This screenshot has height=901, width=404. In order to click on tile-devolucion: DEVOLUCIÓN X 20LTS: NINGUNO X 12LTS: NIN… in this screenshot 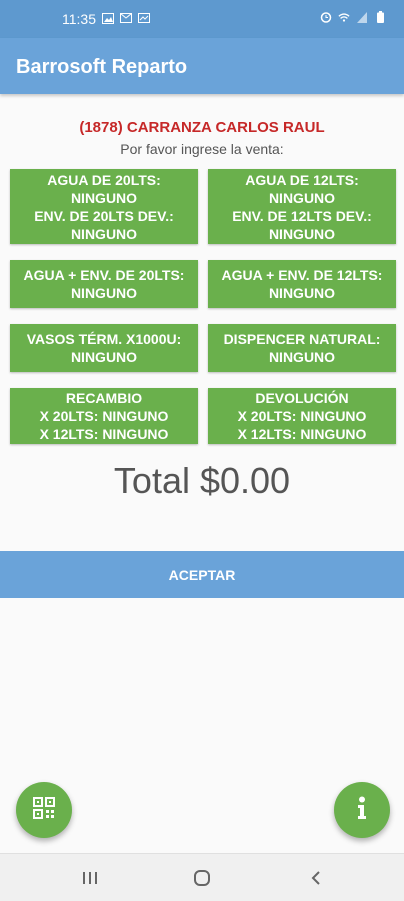, I will do `click(302, 416)`.